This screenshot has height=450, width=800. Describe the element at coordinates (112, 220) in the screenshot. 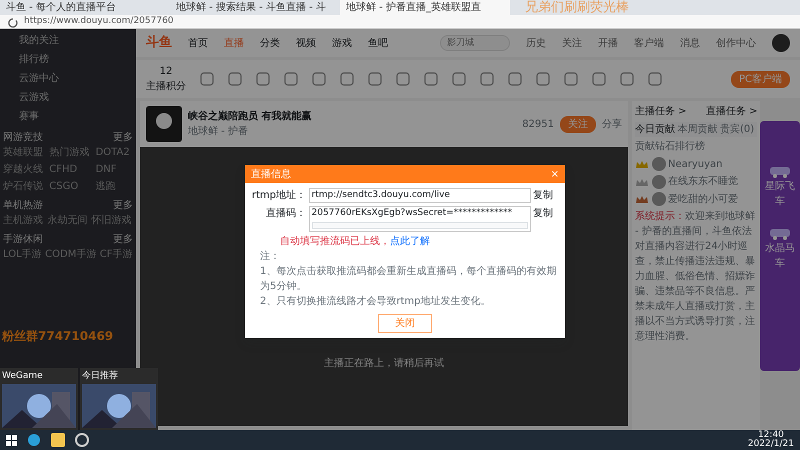

I see `game-link: 怀旧游戏` at that location.